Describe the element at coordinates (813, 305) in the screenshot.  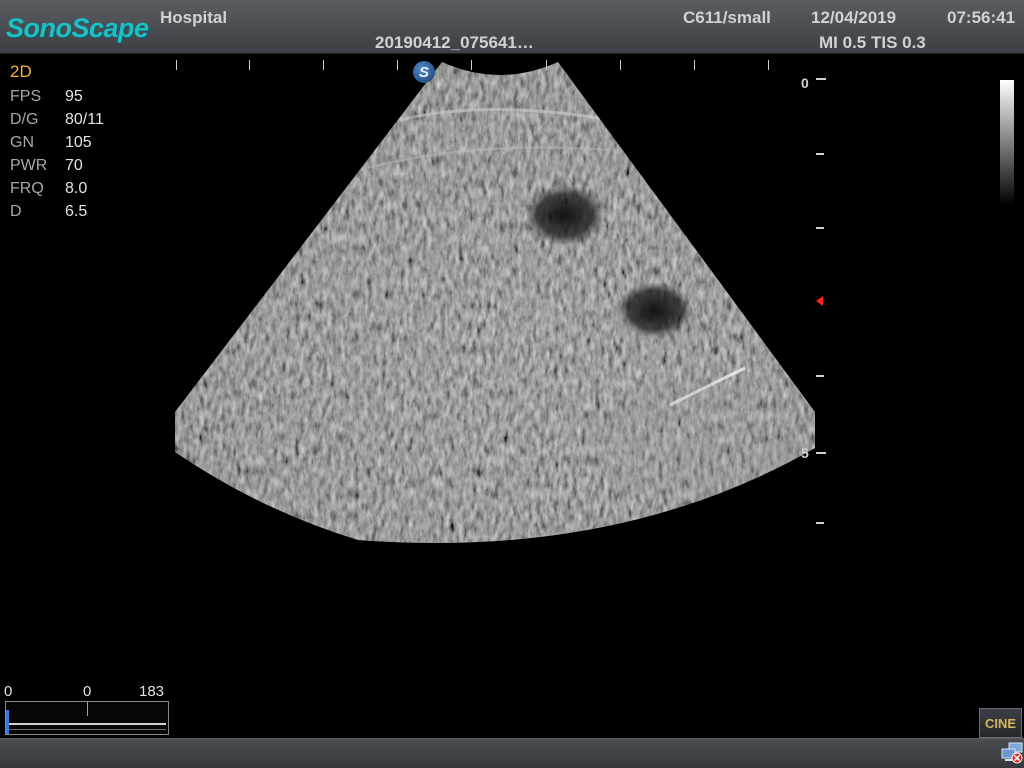
I see `depth-scale: 0 5` at that location.